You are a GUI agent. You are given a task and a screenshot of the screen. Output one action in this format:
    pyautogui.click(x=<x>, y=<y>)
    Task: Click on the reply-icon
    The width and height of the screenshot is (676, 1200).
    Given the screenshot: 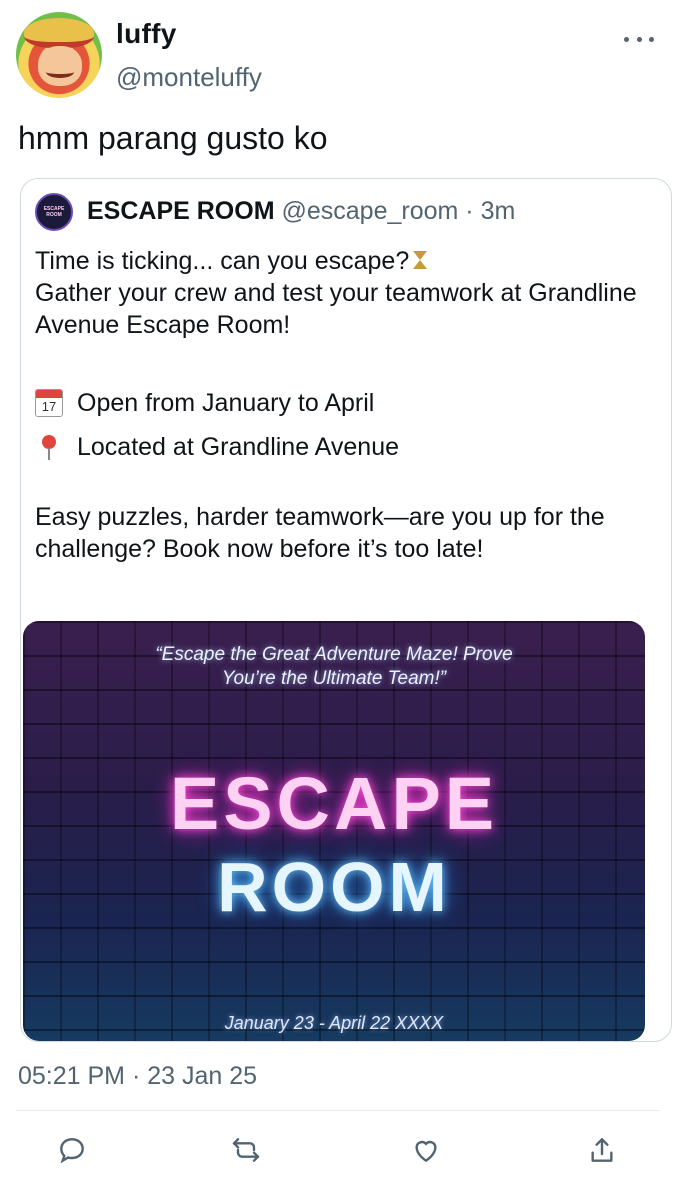 What is the action you would take?
    pyautogui.click(x=72, y=1150)
    